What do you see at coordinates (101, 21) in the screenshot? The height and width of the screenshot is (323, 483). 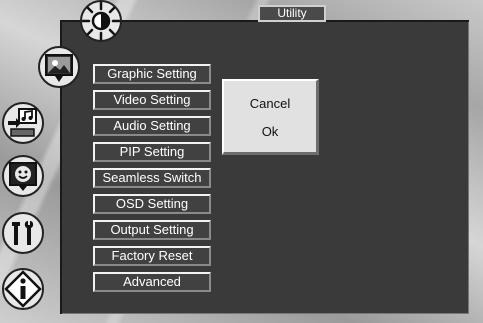 I see `brightness-icon` at bounding box center [101, 21].